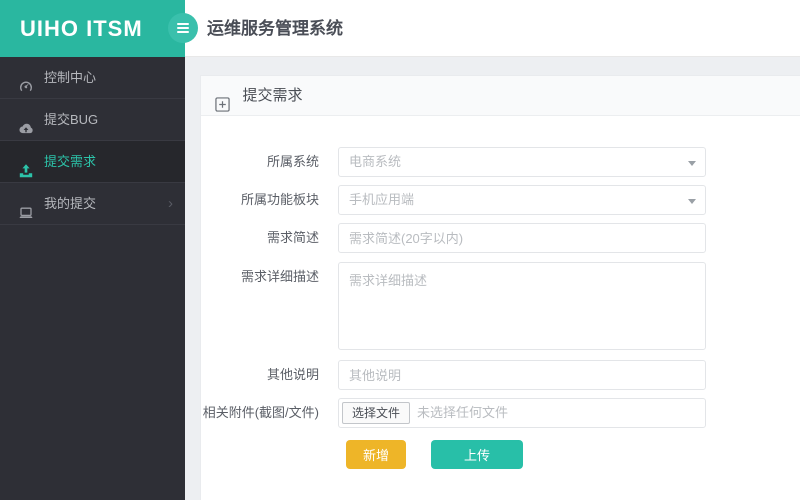 Image resolution: width=800 pixels, height=500 pixels. Describe the element at coordinates (26, 123) in the screenshot. I see `cloud-upload-icon` at that location.